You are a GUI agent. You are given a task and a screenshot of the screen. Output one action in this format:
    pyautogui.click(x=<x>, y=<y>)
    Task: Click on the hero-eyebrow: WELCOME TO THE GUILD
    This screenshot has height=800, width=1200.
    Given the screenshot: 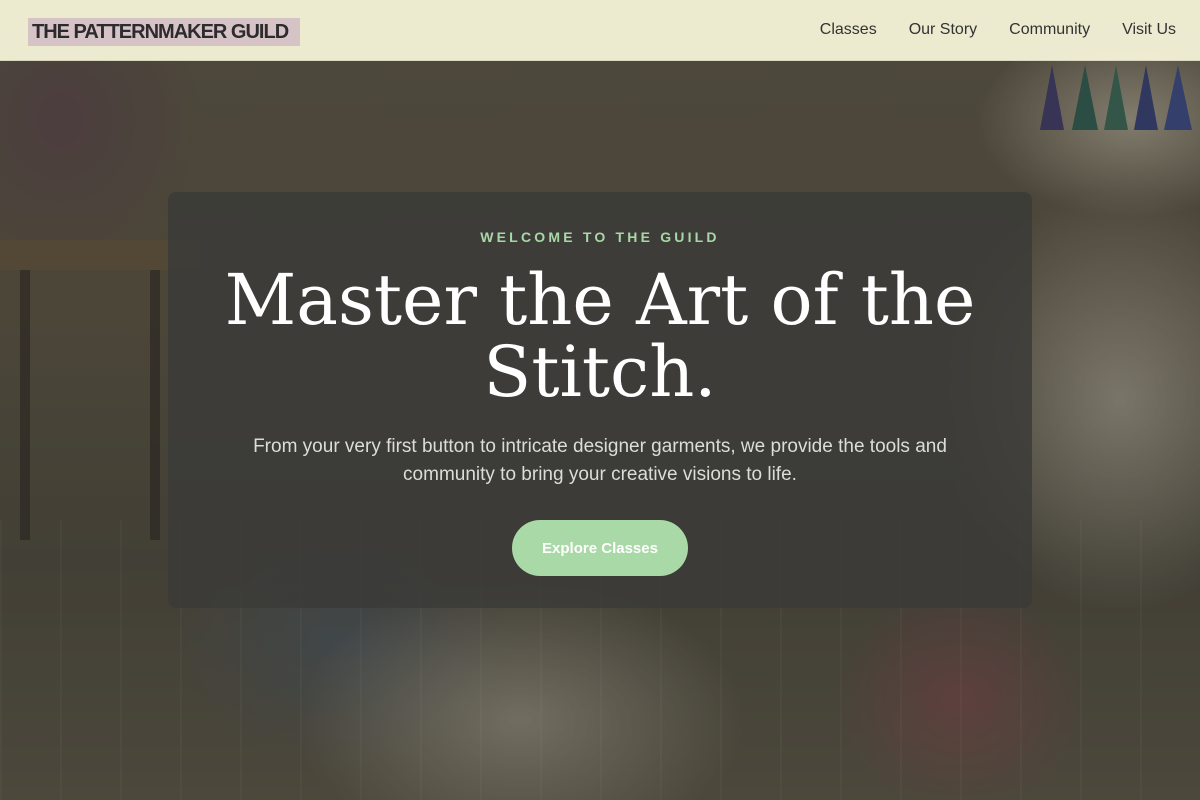 What is the action you would take?
    pyautogui.click(x=600, y=237)
    